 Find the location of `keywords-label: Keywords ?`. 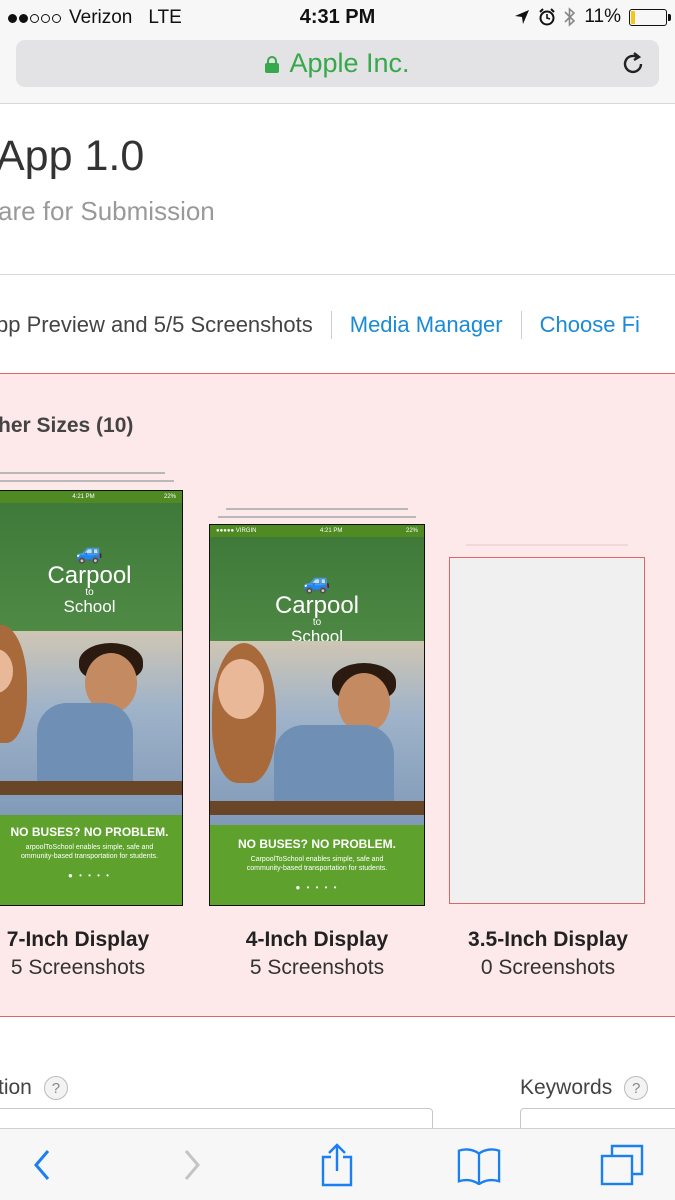

keywords-label: Keywords ? is located at coordinates (584, 1088).